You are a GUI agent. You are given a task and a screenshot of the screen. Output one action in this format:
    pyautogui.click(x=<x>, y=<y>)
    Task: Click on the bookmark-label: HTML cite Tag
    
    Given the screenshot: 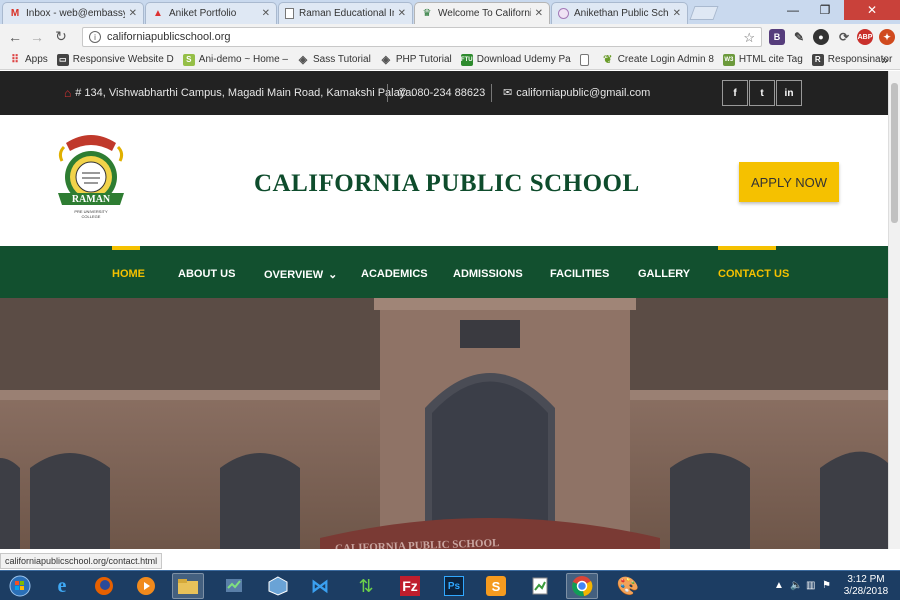 What is the action you would take?
    pyautogui.click(x=770, y=59)
    